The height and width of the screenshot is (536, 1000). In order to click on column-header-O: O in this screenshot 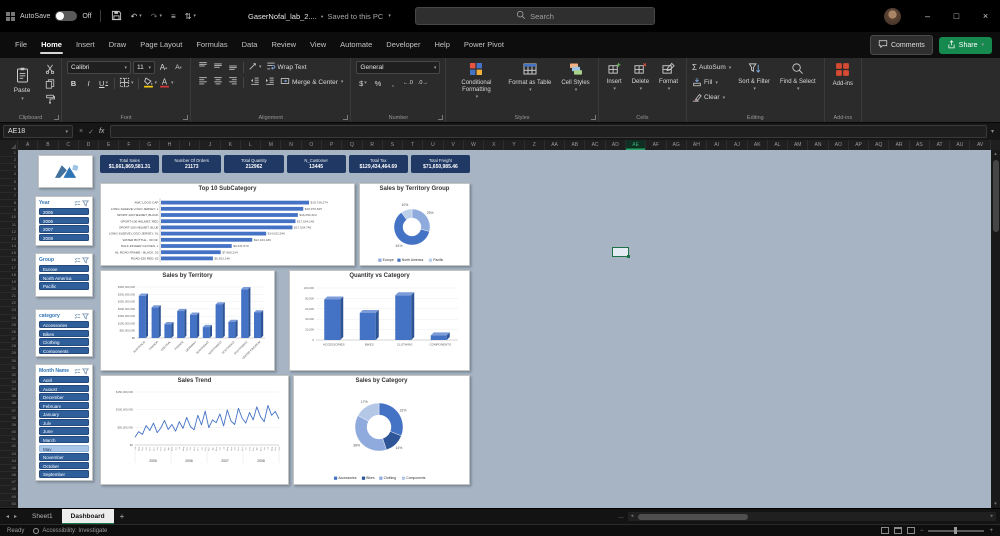, I will do `click(312, 145)`.